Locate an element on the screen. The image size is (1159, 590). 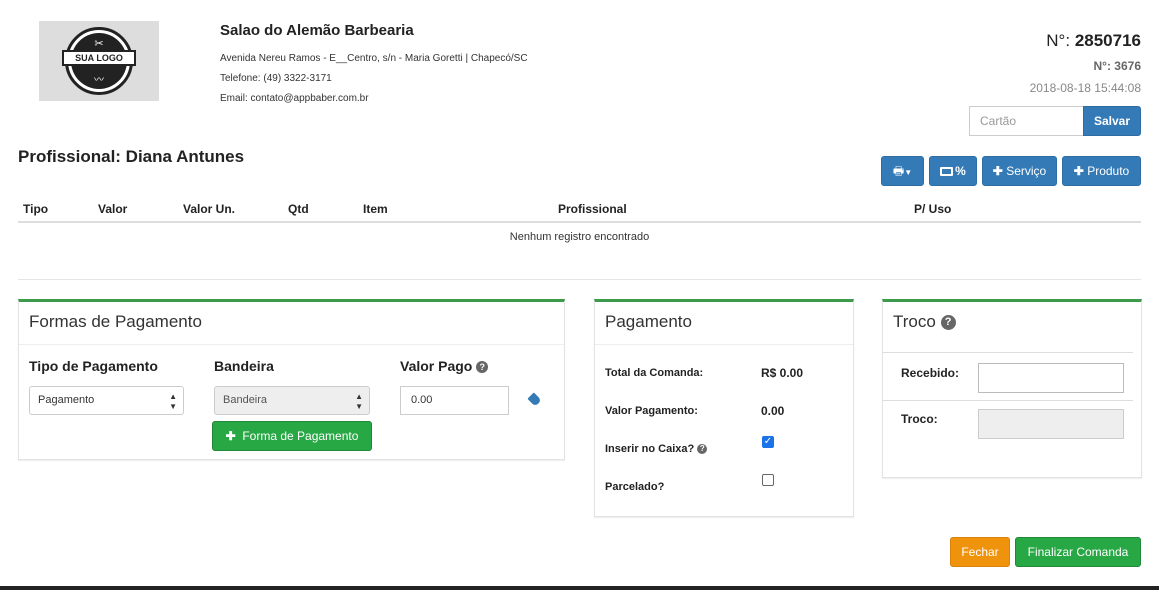
brand-label: Bandeira is located at coordinates (244, 366).